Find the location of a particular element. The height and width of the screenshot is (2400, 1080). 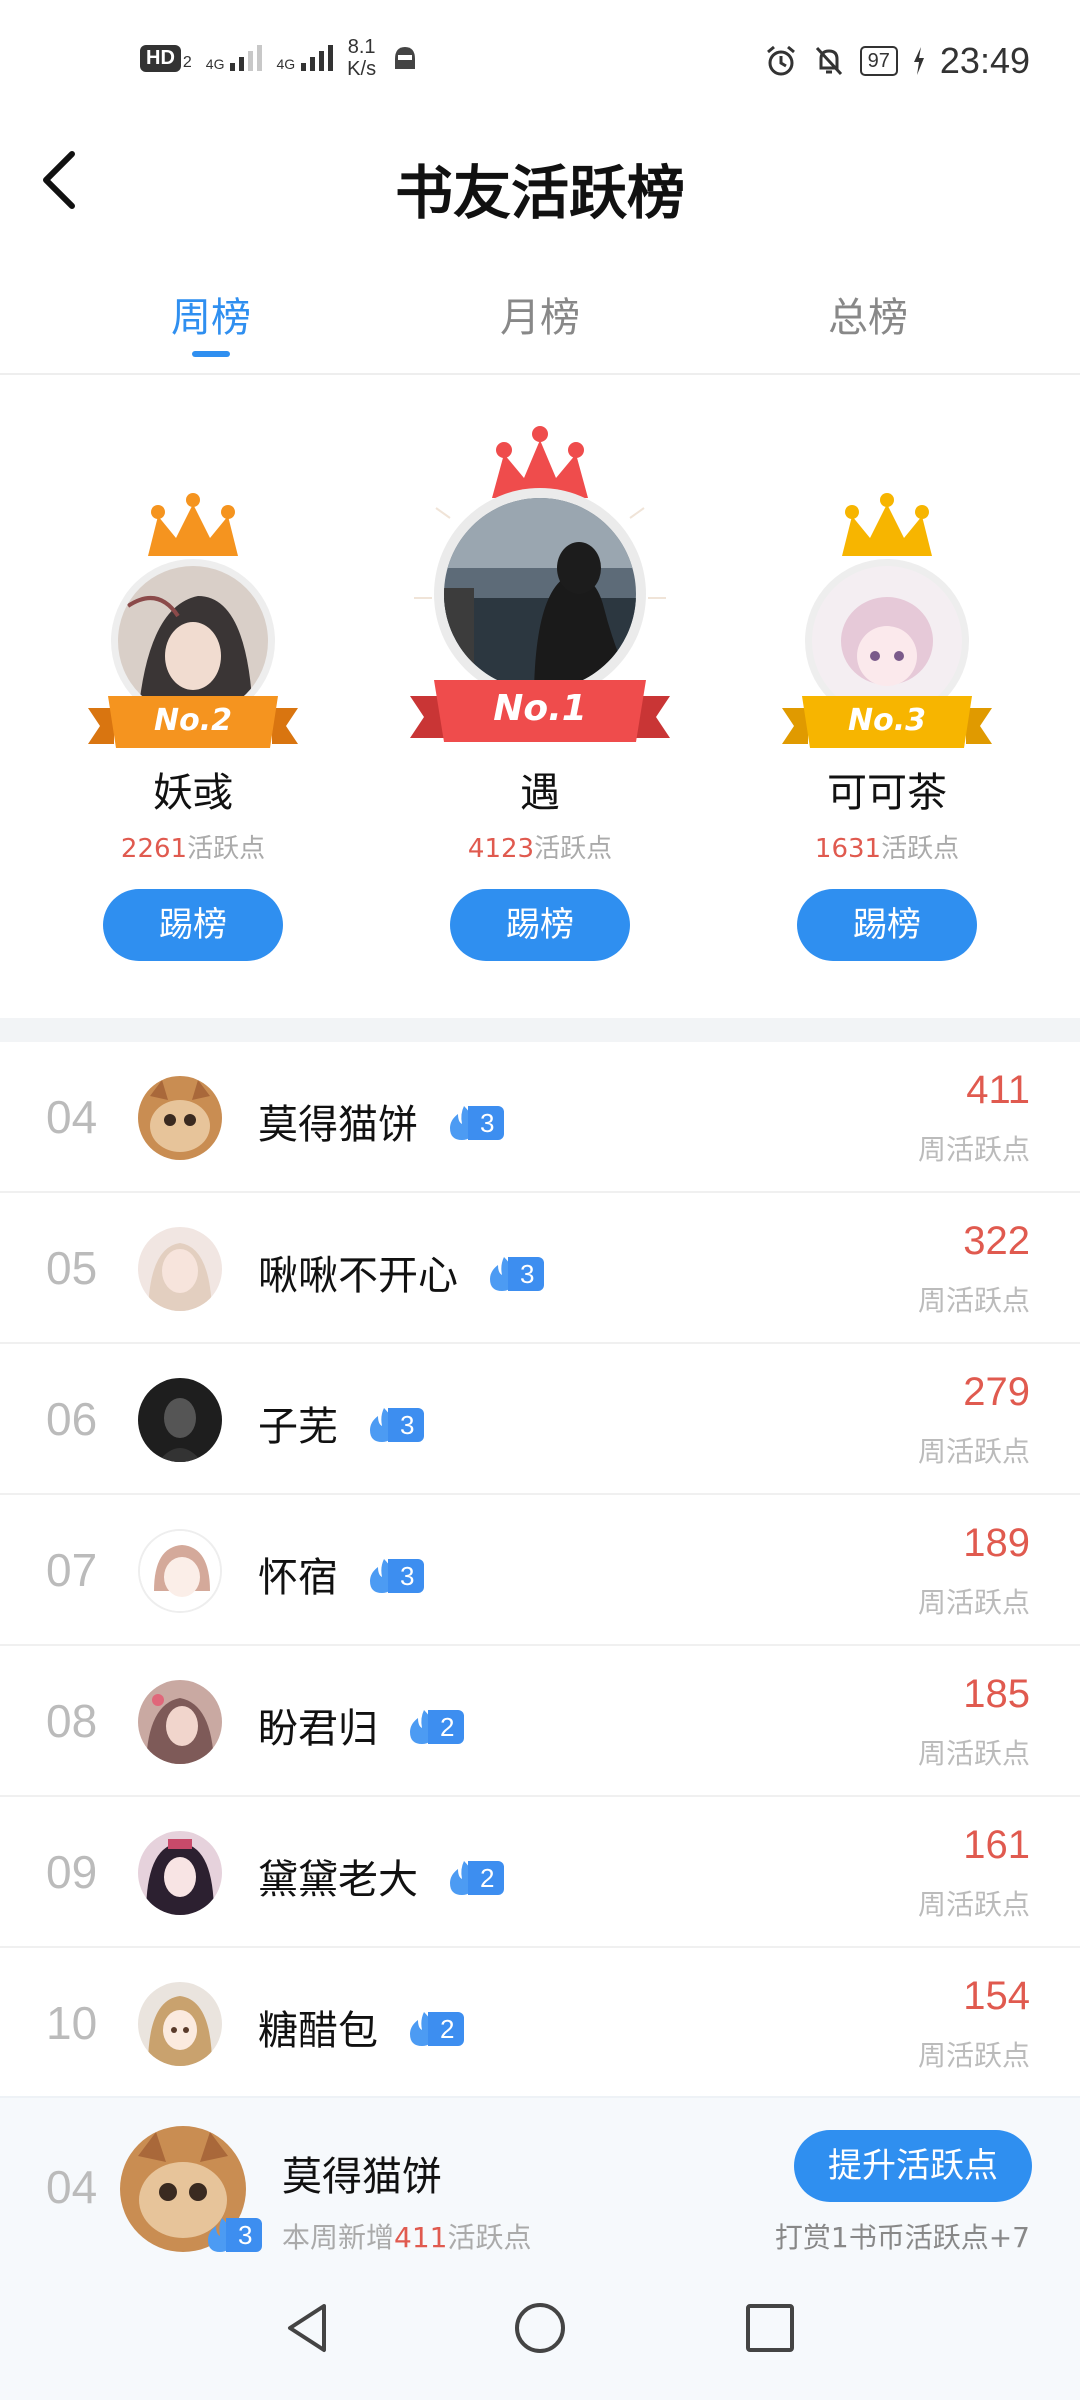

list-item: 08 盼君归 2 185 周活跃点 is located at coordinates (540, 1721).